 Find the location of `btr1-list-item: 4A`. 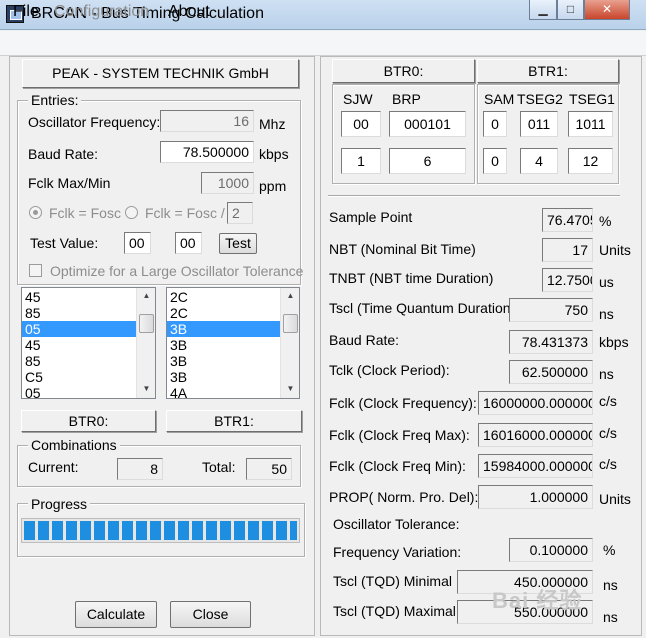

btr1-list-item: 4A is located at coordinates (223, 391).